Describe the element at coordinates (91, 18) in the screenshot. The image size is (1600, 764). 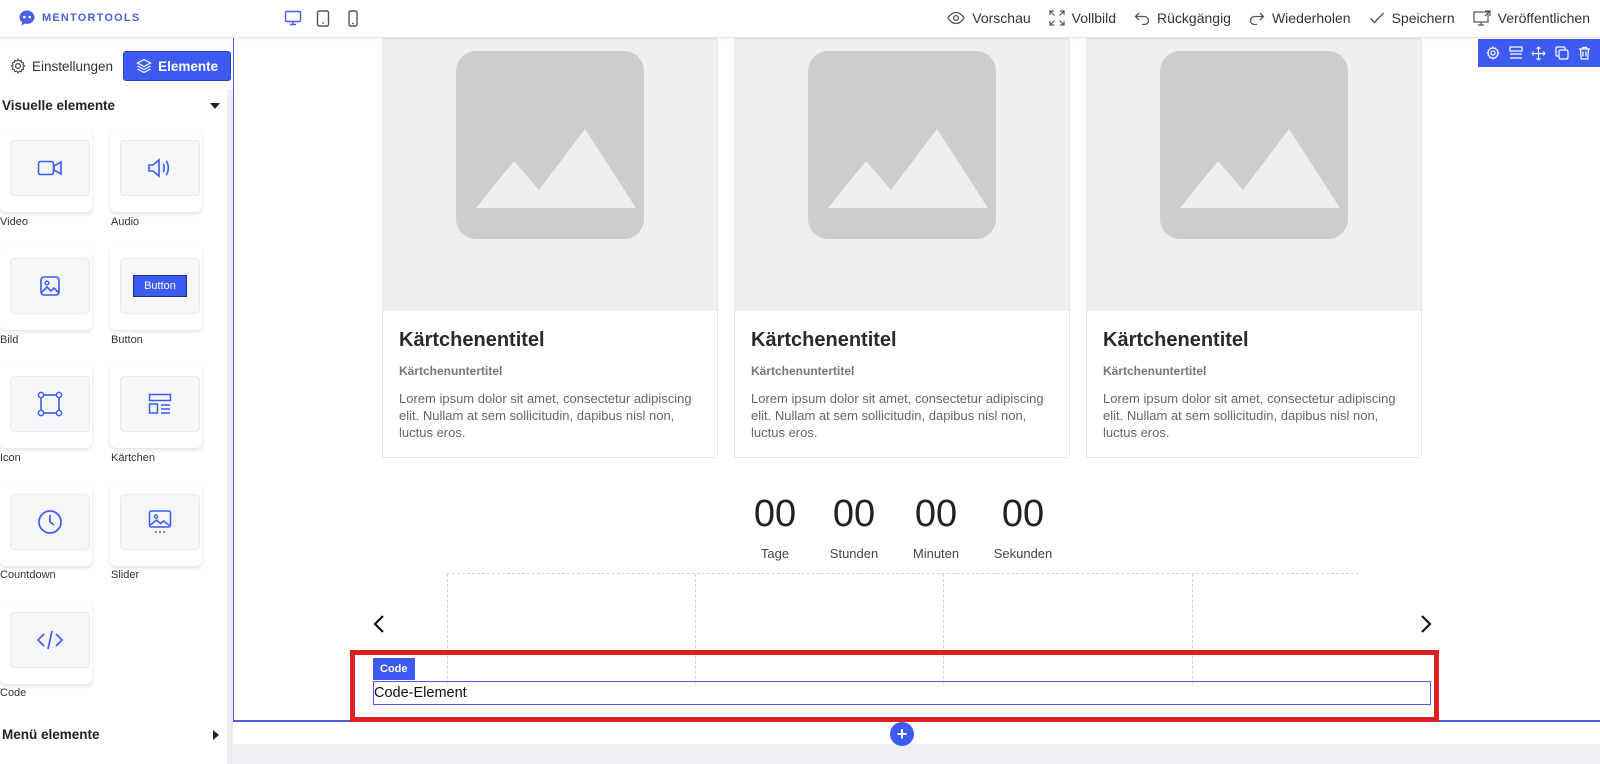
I see `logo-text: MENTORTOOLS` at that location.